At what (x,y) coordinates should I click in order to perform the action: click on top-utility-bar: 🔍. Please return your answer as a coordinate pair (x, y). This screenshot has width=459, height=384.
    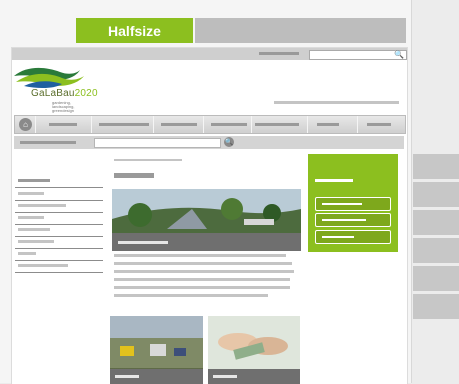
    Looking at the image, I should click on (209, 54).